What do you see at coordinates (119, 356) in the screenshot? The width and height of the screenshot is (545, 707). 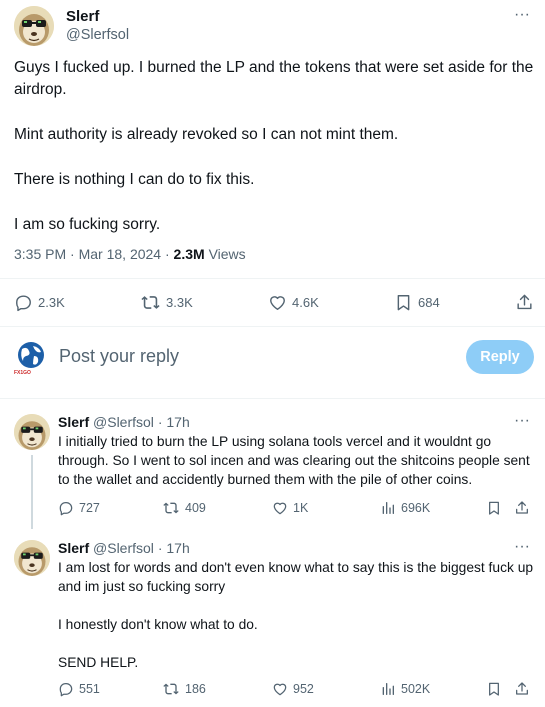 I see `reply-input: Post your reply` at bounding box center [119, 356].